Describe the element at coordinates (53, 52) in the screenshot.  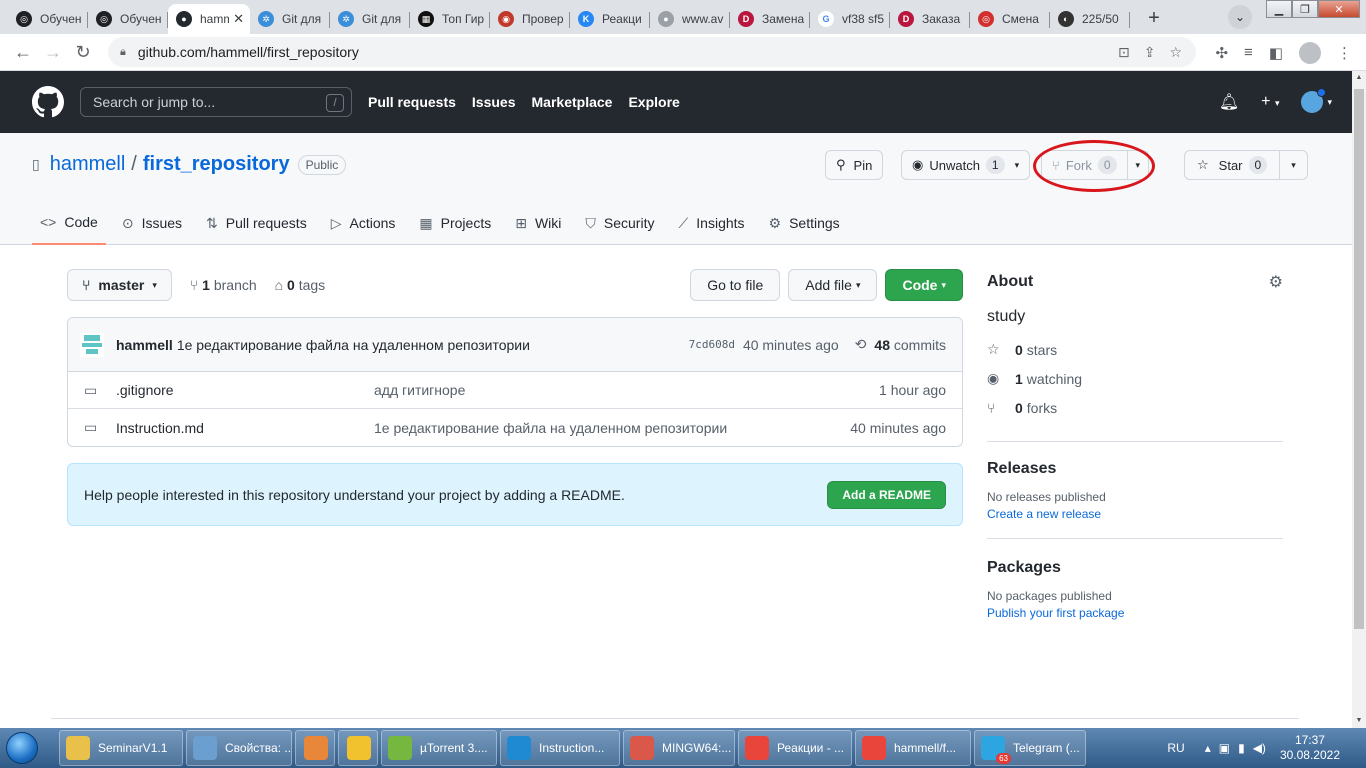
I see `forward-icon: →` at that location.